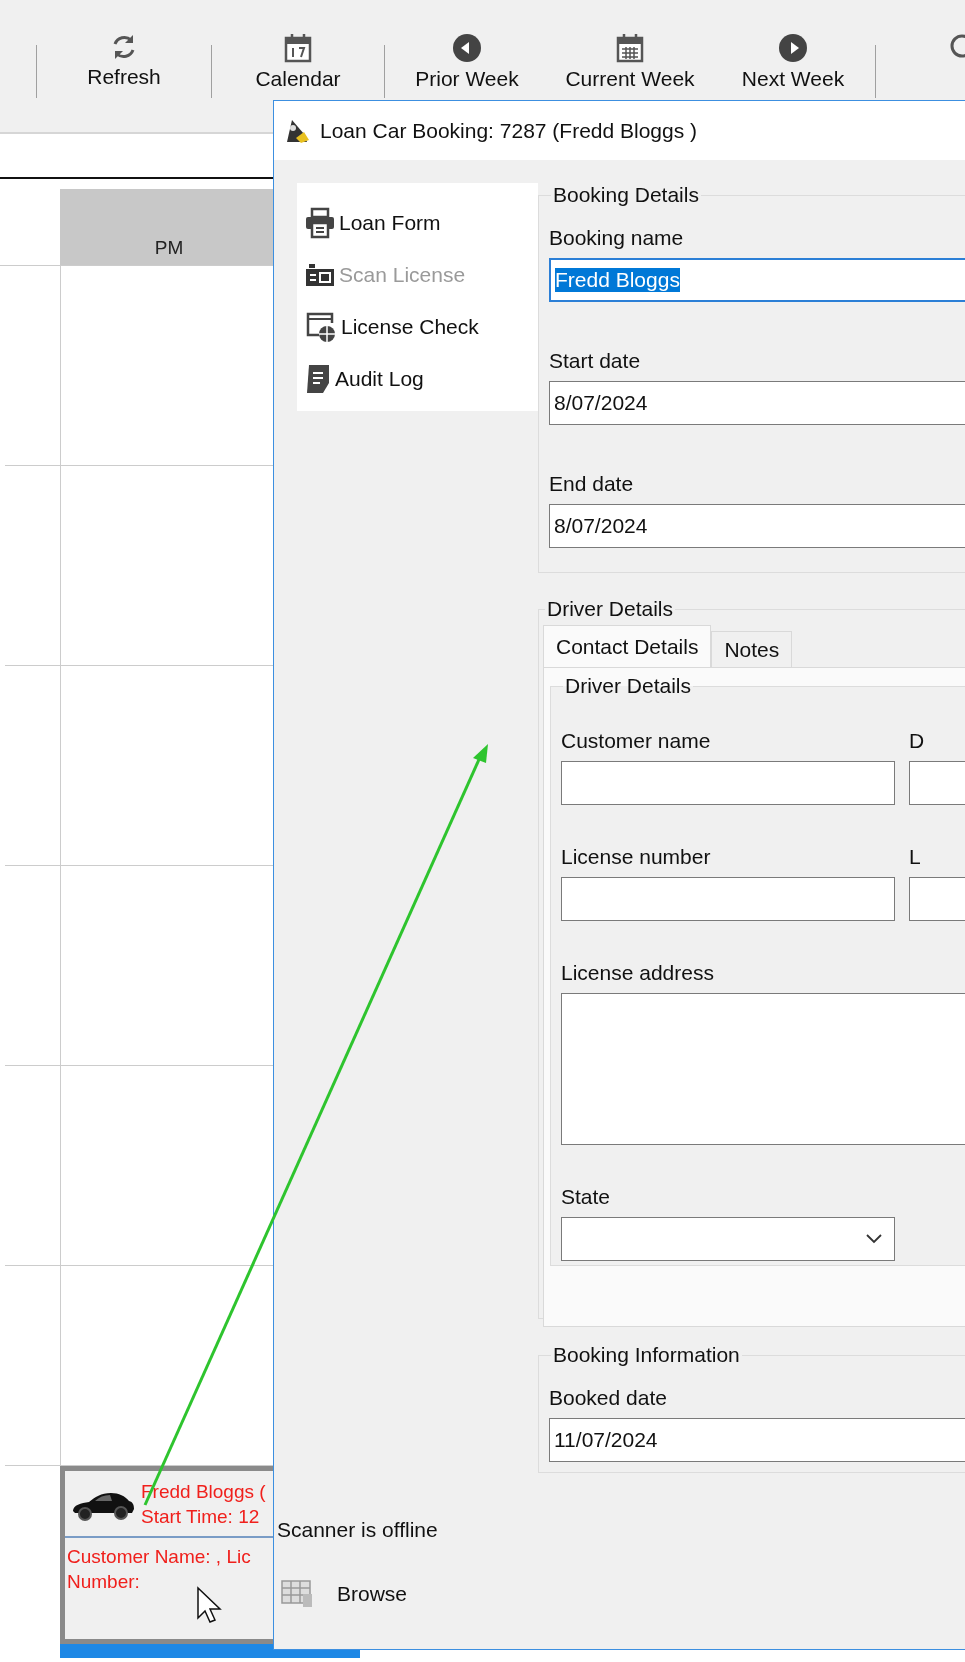 This screenshot has width=965, height=1662. What do you see at coordinates (586, 1197) in the screenshot?
I see `field-label: State` at bounding box center [586, 1197].